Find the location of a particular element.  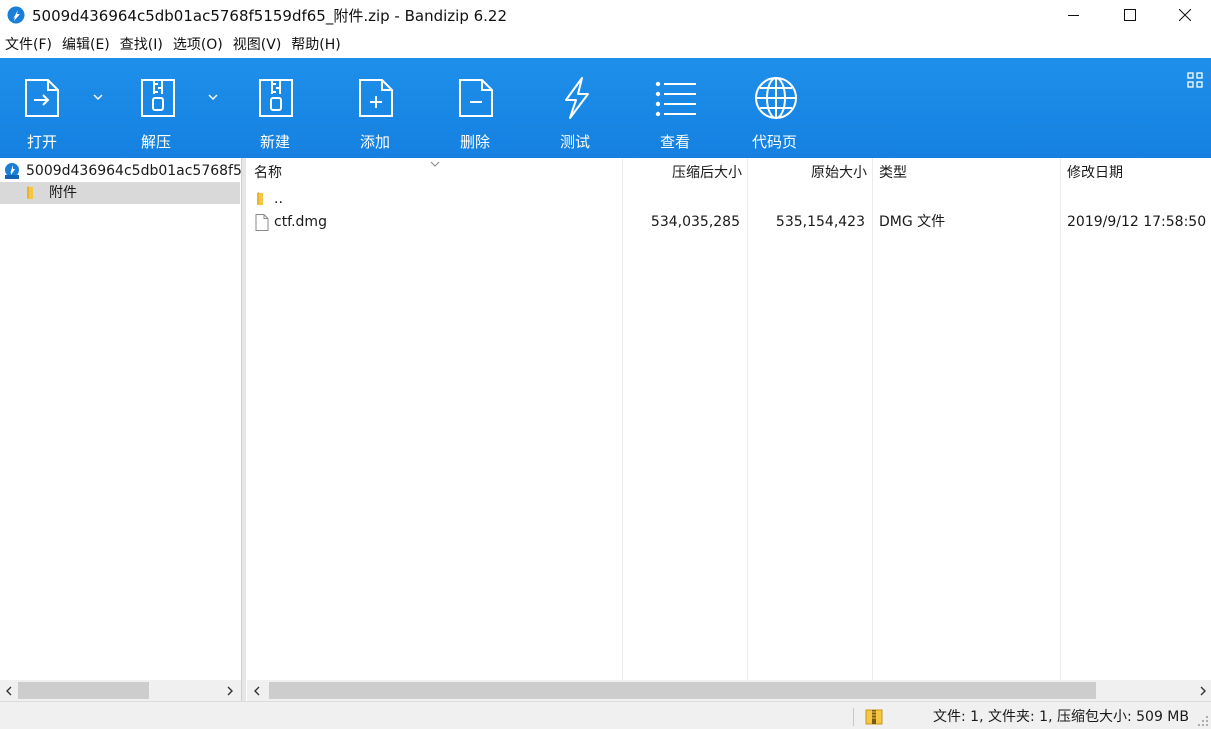

minimize-icon is located at coordinates (1073, 15).